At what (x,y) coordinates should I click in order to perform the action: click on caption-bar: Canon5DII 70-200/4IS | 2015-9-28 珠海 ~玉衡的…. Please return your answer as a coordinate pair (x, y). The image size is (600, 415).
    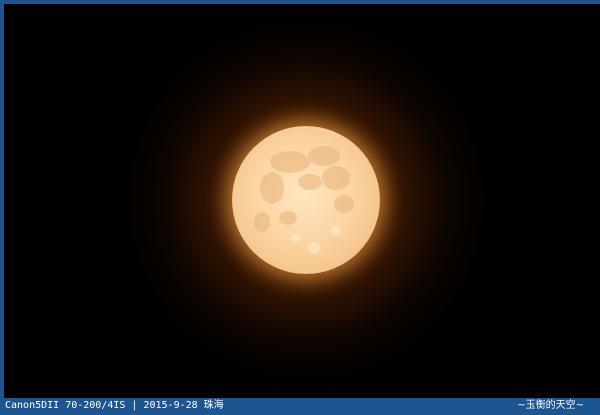
    Looking at the image, I should click on (301, 405).